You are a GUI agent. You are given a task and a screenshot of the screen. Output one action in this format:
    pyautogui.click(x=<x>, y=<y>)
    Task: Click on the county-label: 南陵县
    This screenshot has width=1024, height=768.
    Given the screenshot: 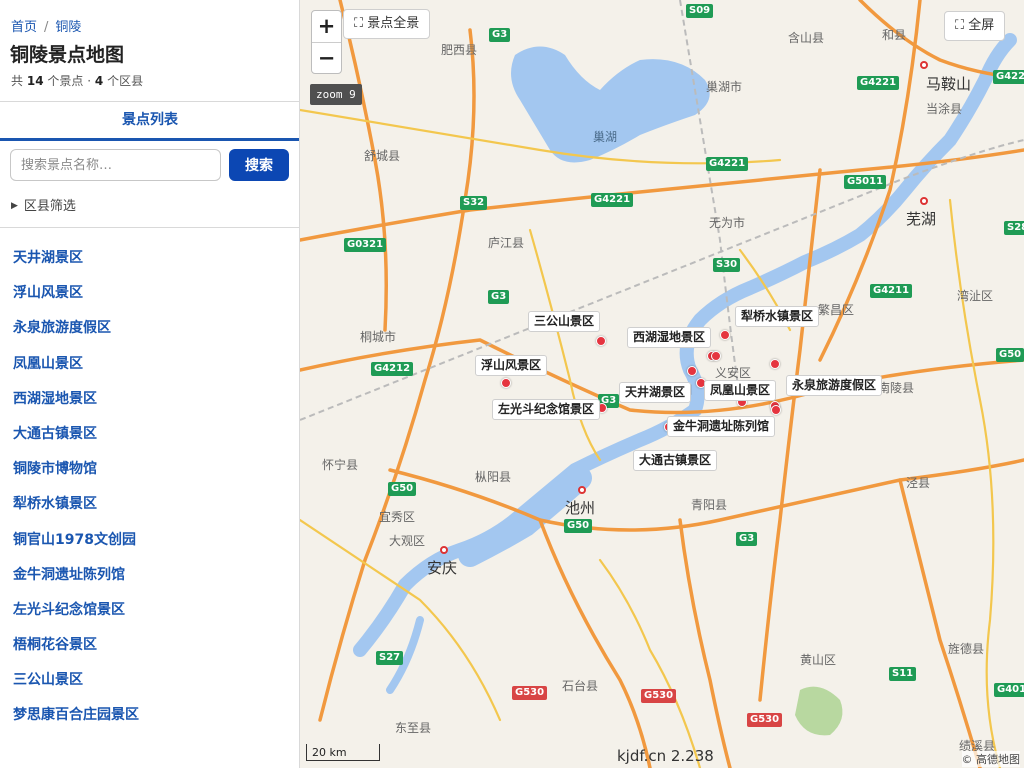 What is the action you would take?
    pyautogui.click(x=896, y=388)
    